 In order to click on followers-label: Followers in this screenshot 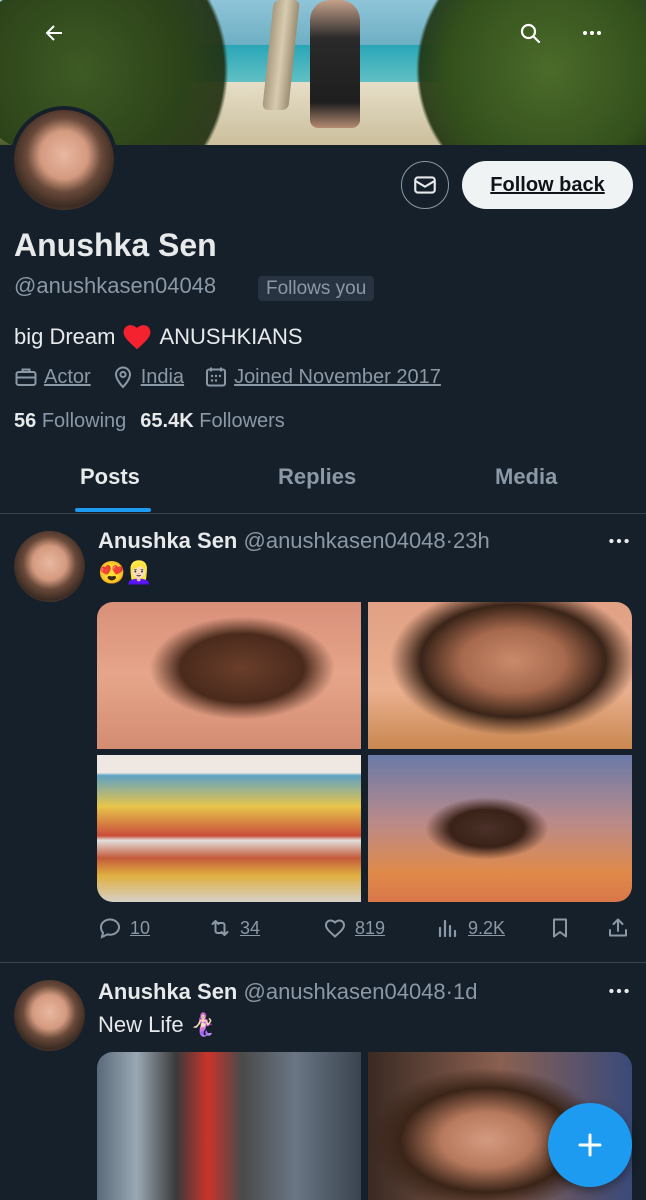, I will do `click(242, 421)`.